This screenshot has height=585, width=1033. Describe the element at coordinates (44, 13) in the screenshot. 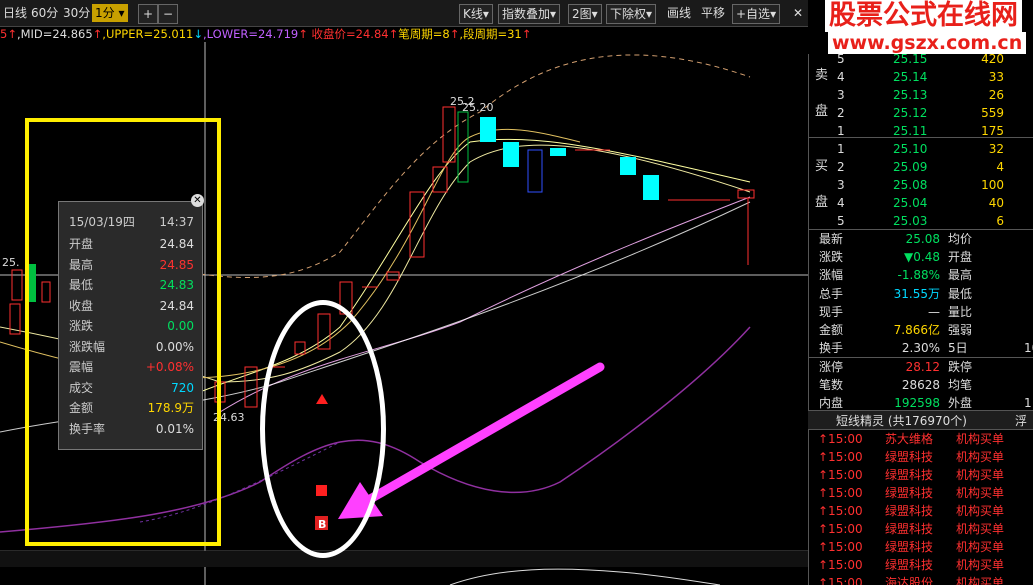

I see `period-60min-button: 60分` at that location.